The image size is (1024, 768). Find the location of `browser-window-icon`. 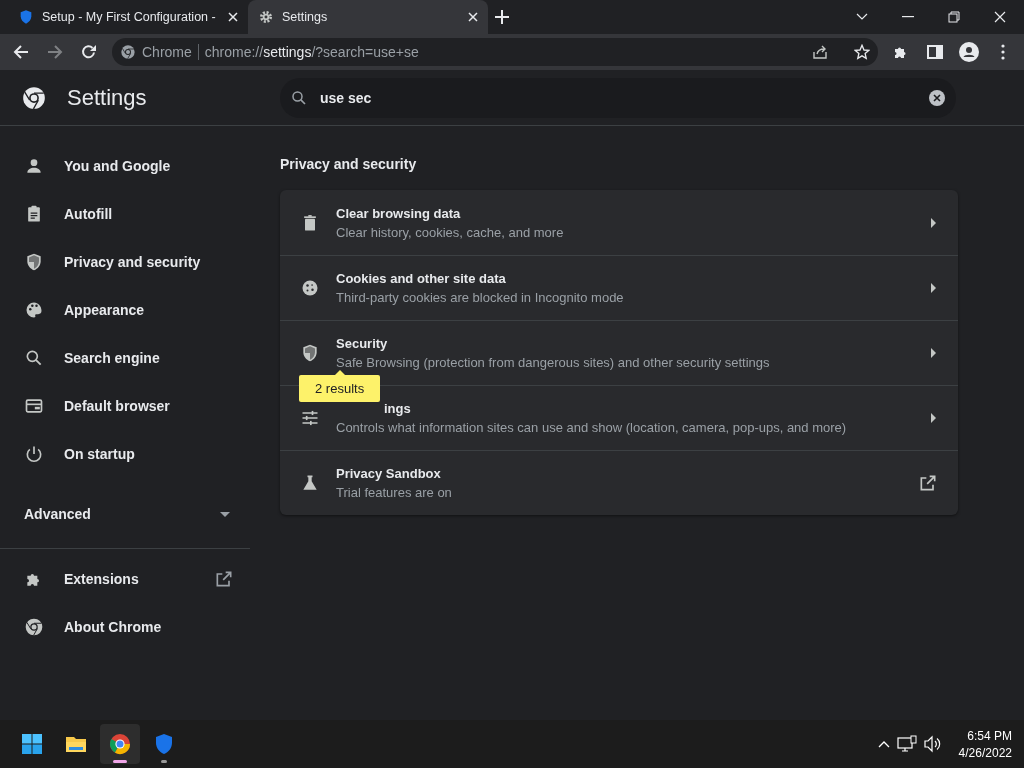

browser-window-icon is located at coordinates (34, 406).